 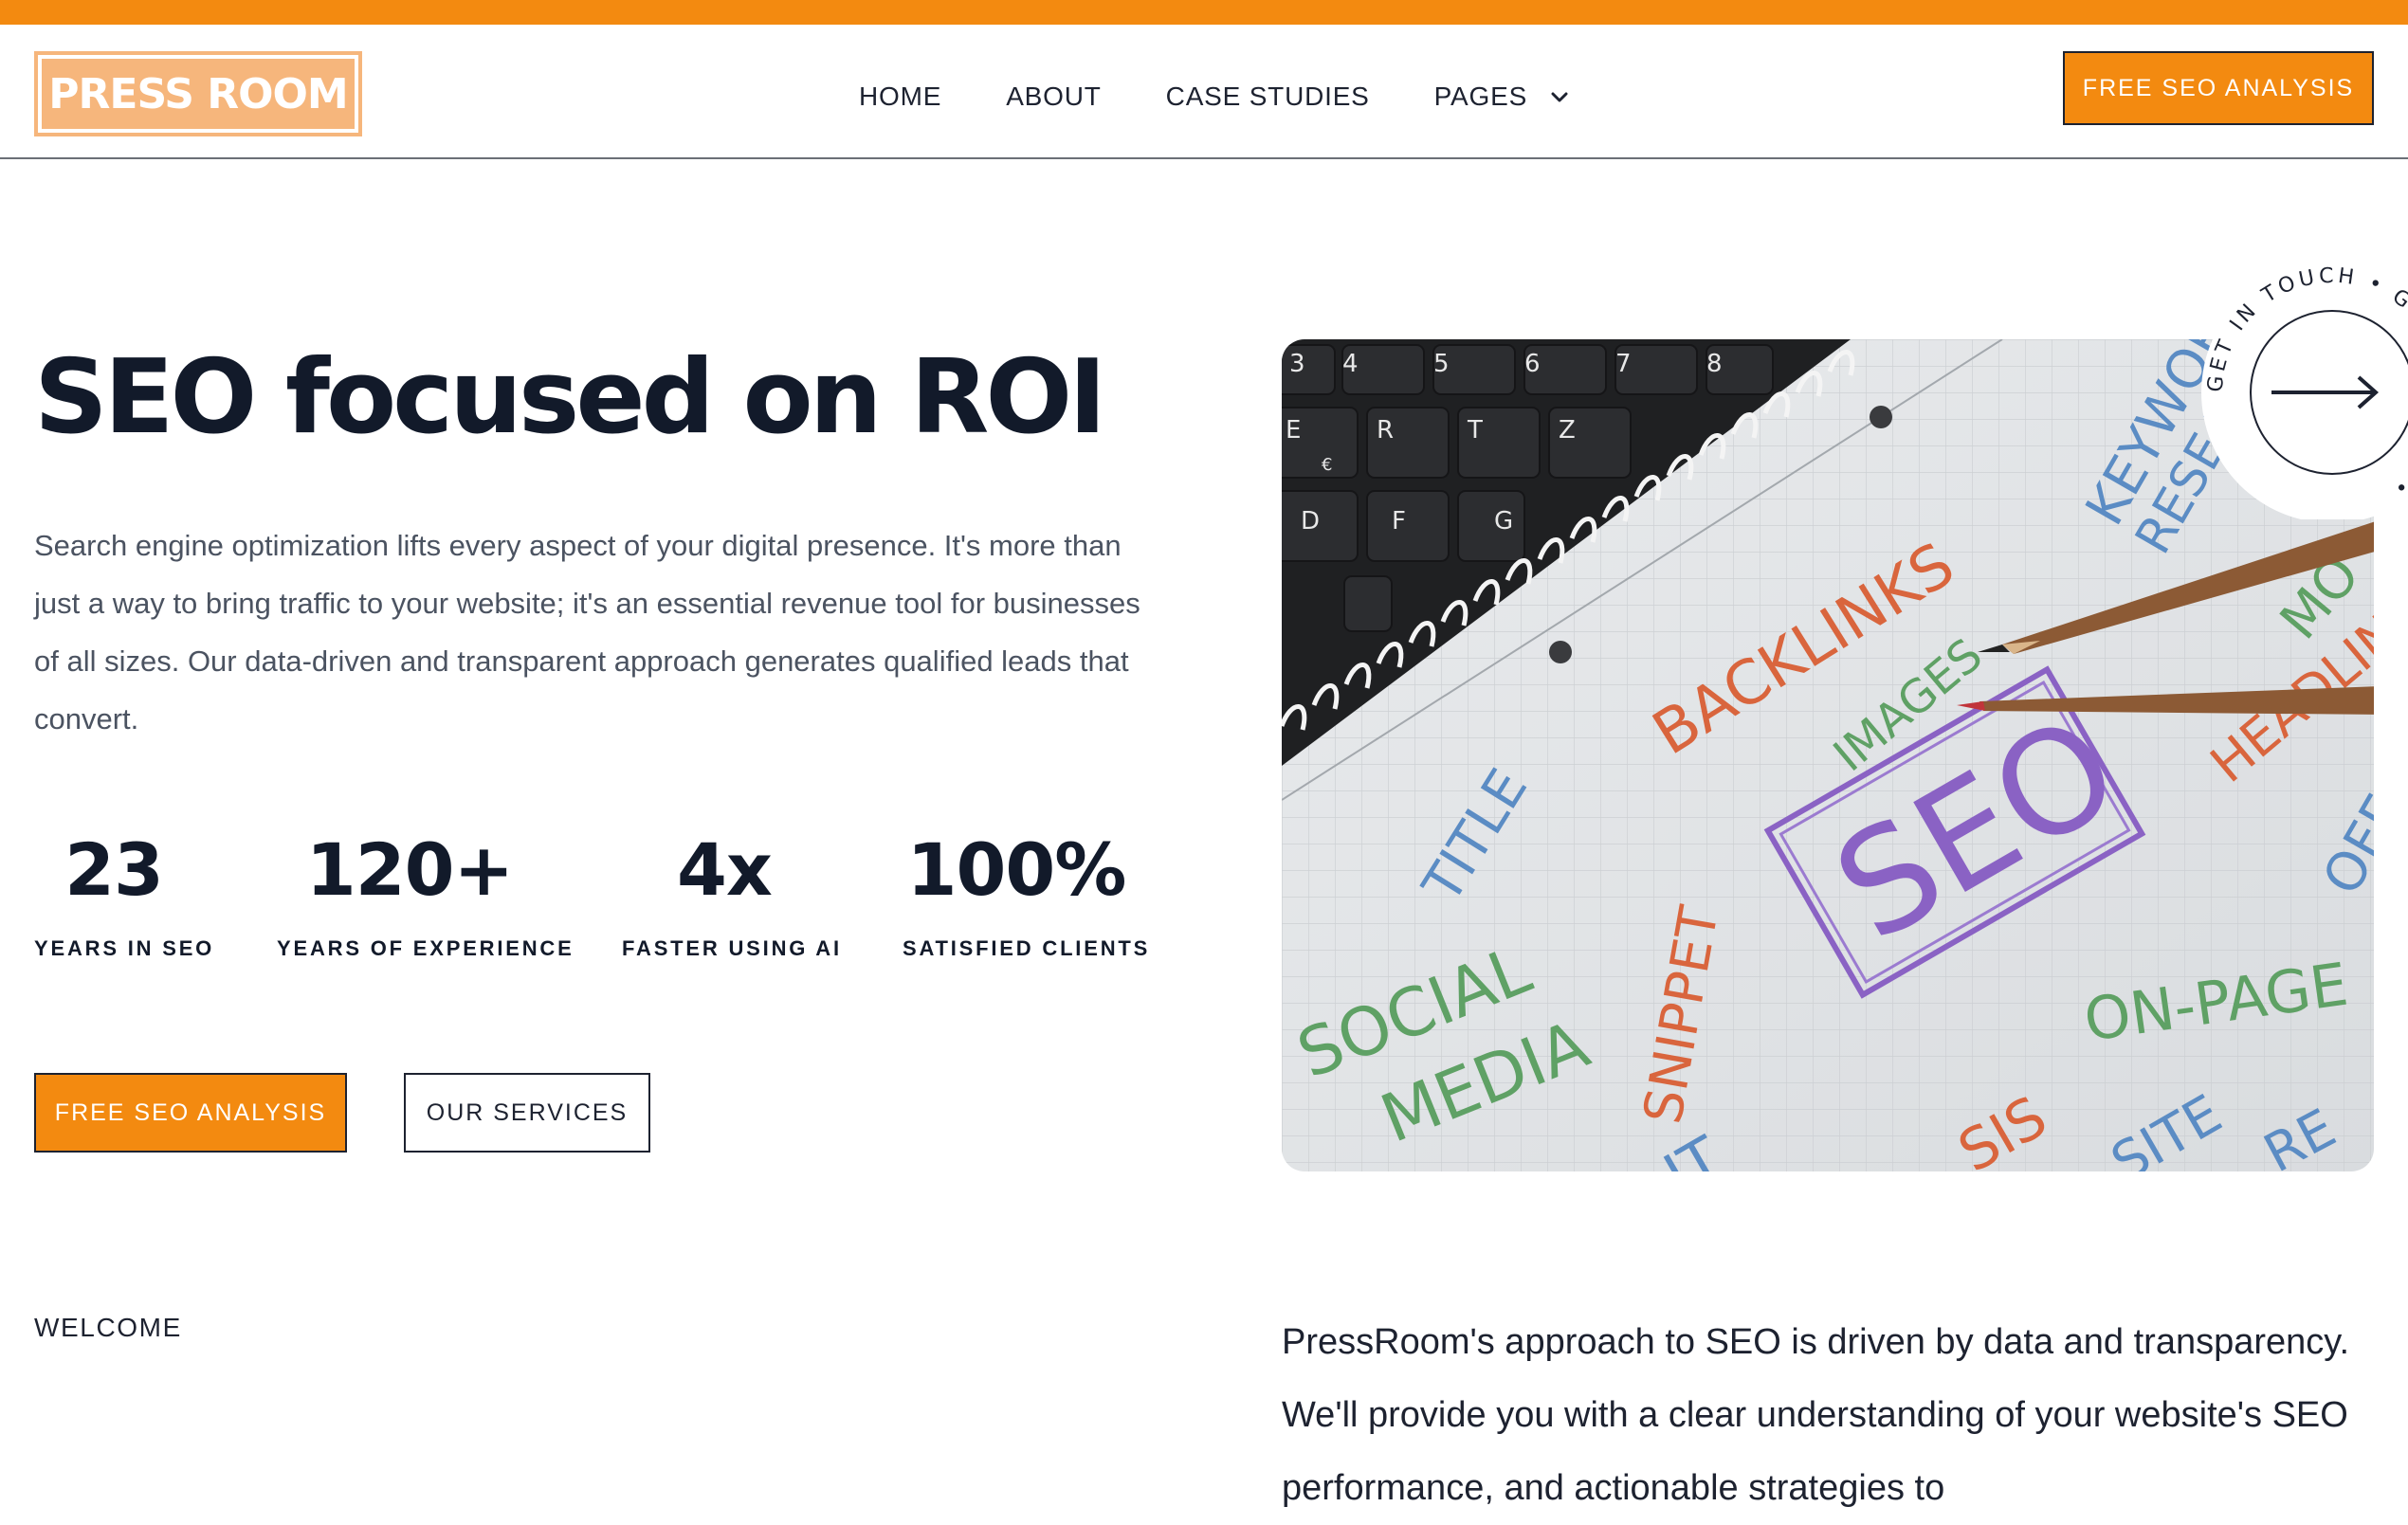 What do you see at coordinates (472, 397) in the screenshot?
I see `hero-title-prefix: SEO focused on` at bounding box center [472, 397].